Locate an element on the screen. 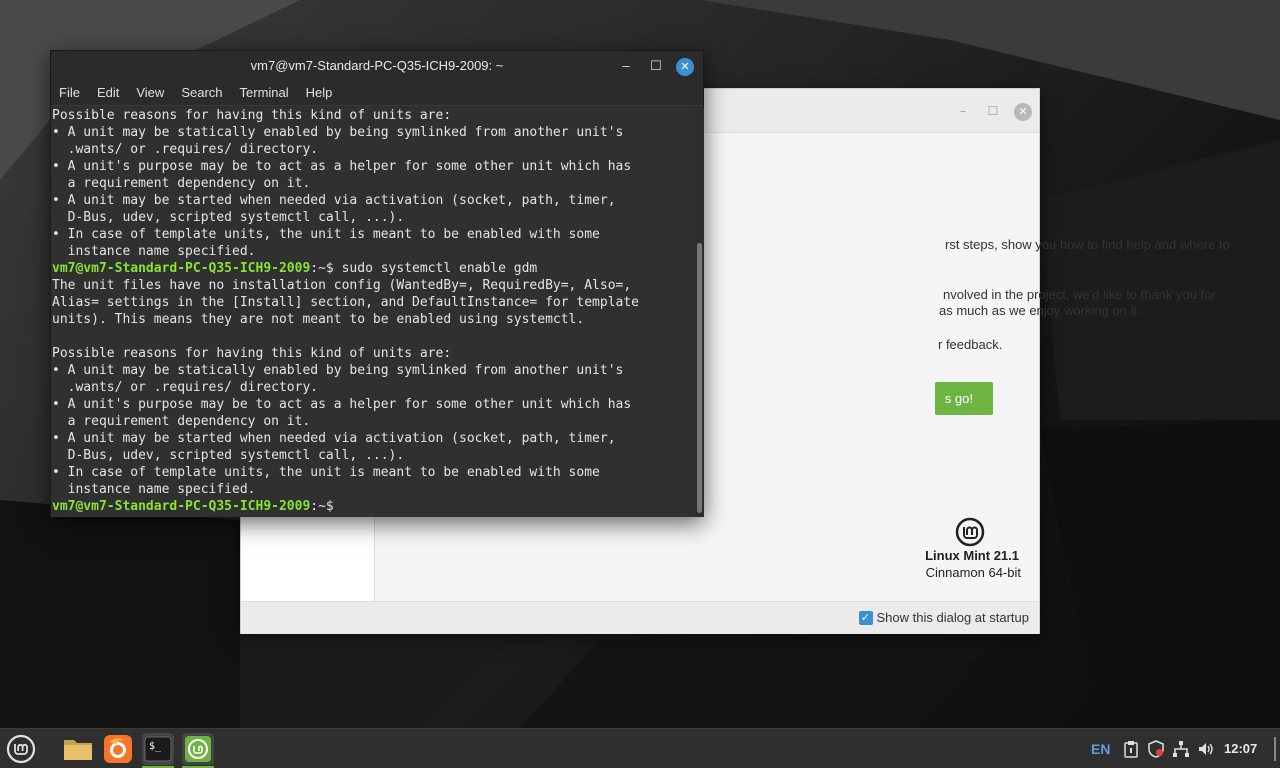 The height and width of the screenshot is (768, 1280). show-desktop-button is located at coordinates (1275, 749).